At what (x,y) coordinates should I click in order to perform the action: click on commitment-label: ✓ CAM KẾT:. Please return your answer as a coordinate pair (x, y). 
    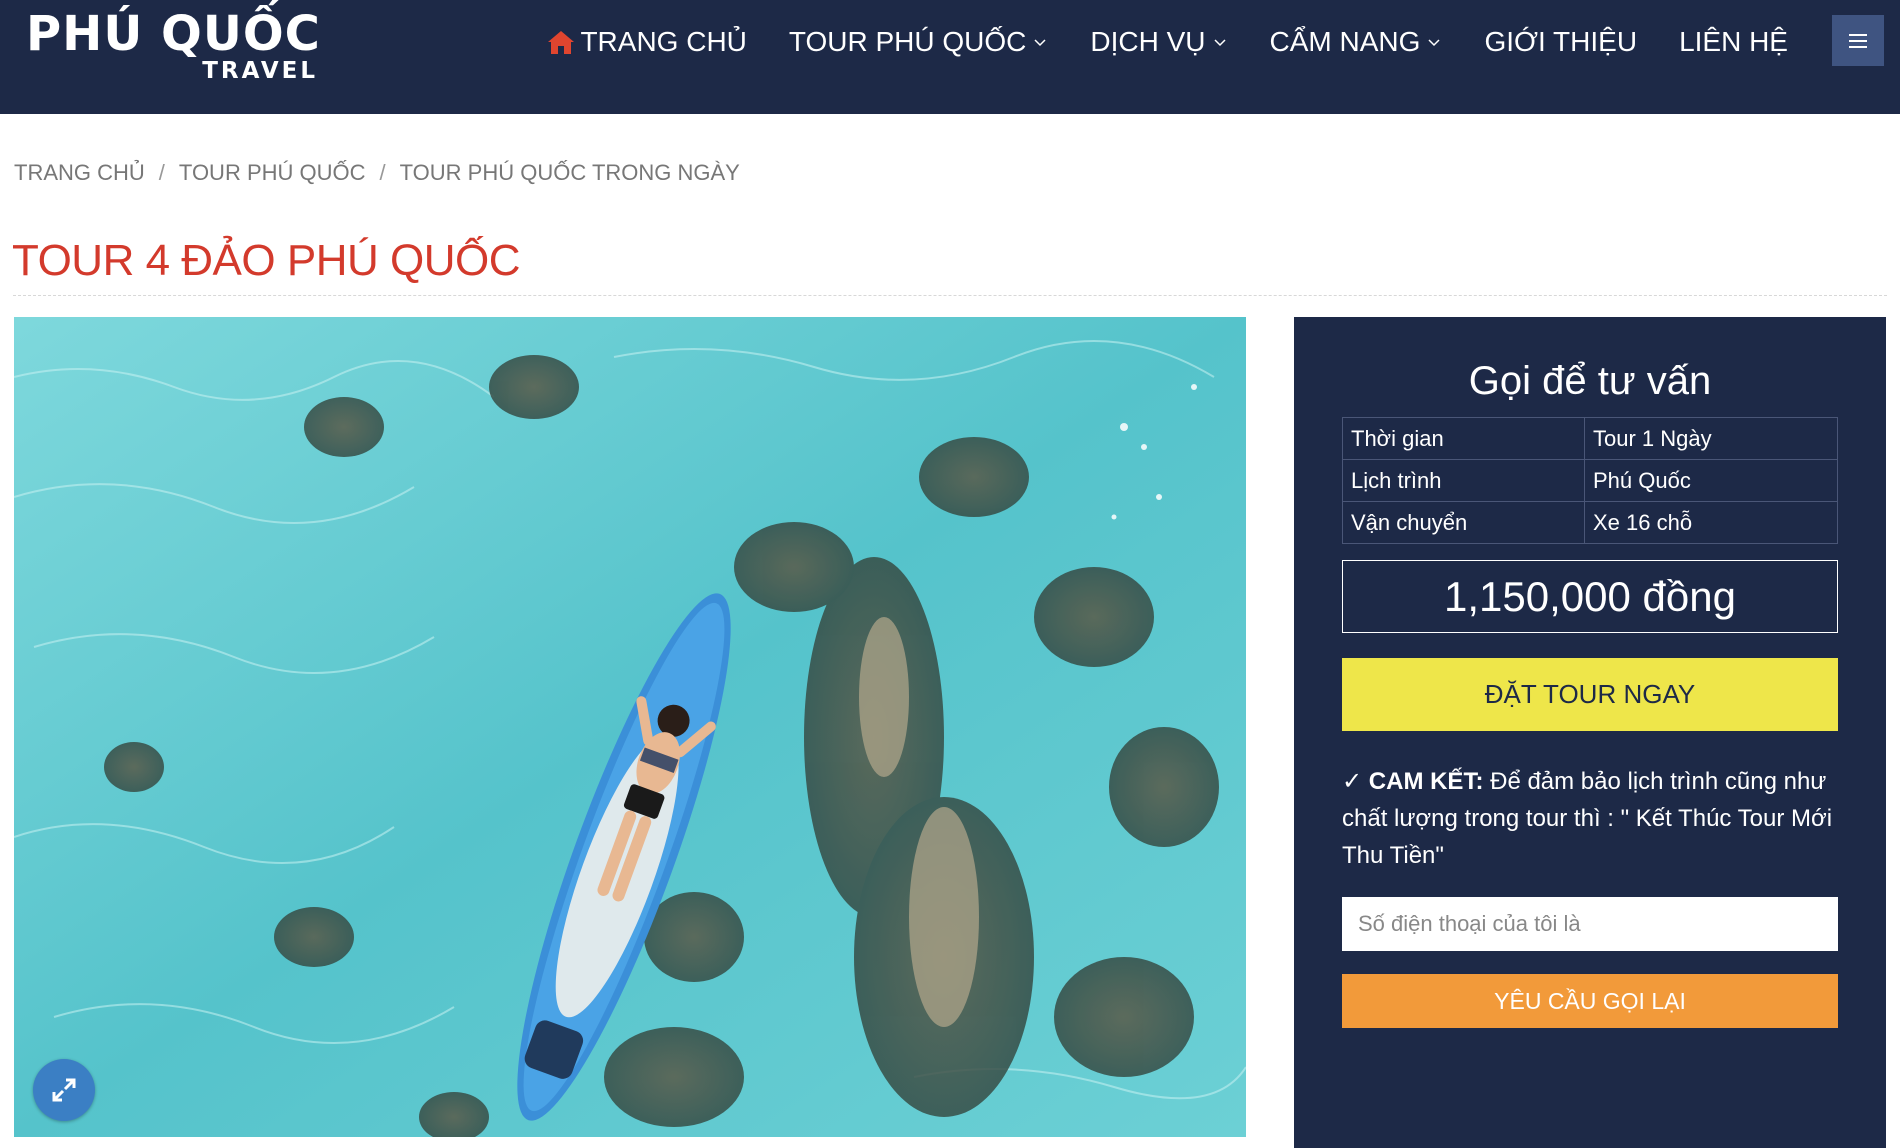
    Looking at the image, I should click on (1413, 781).